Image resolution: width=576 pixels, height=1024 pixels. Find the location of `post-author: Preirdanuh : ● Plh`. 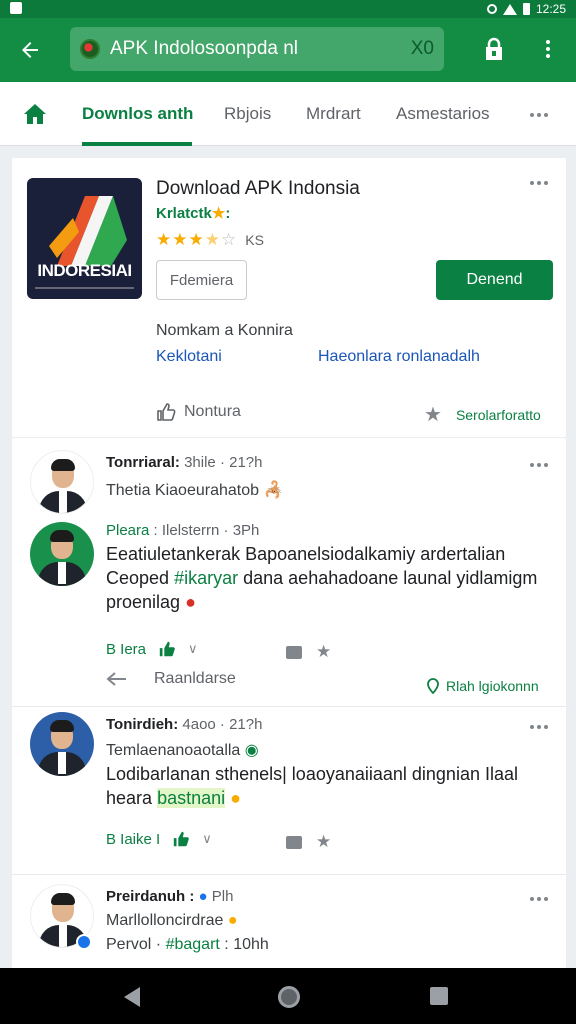

post-author: Preirdanuh : ● Plh is located at coordinates (169, 896).